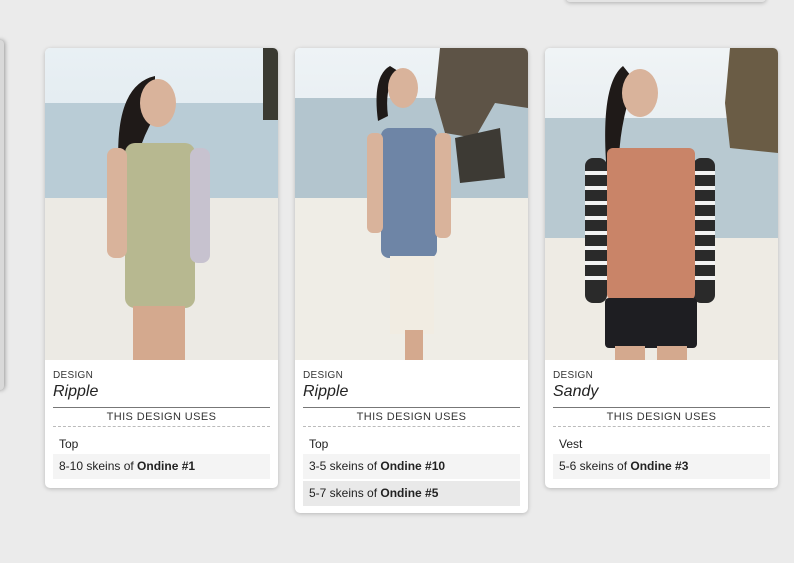  I want to click on yarn-row: 5-6 skeins of Ondine #3, so click(661, 466).